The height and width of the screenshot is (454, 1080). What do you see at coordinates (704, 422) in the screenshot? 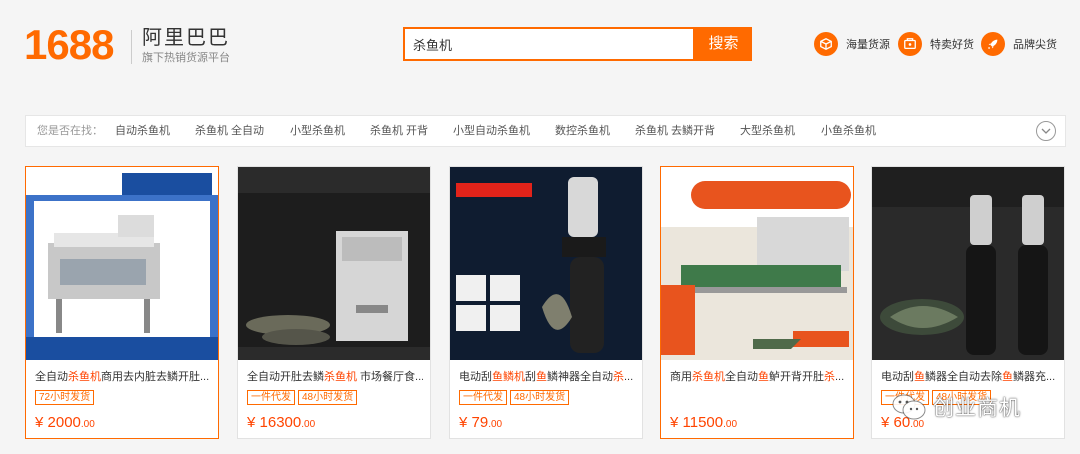
I see `product-price: ¥ 11500.00` at bounding box center [704, 422].